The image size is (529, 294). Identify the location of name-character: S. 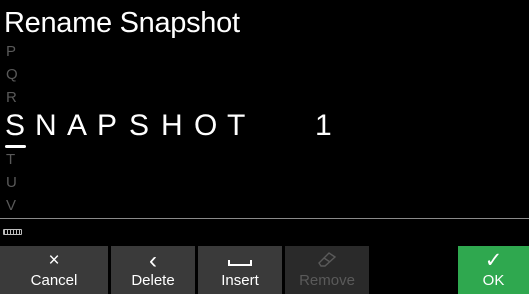
(139, 126).